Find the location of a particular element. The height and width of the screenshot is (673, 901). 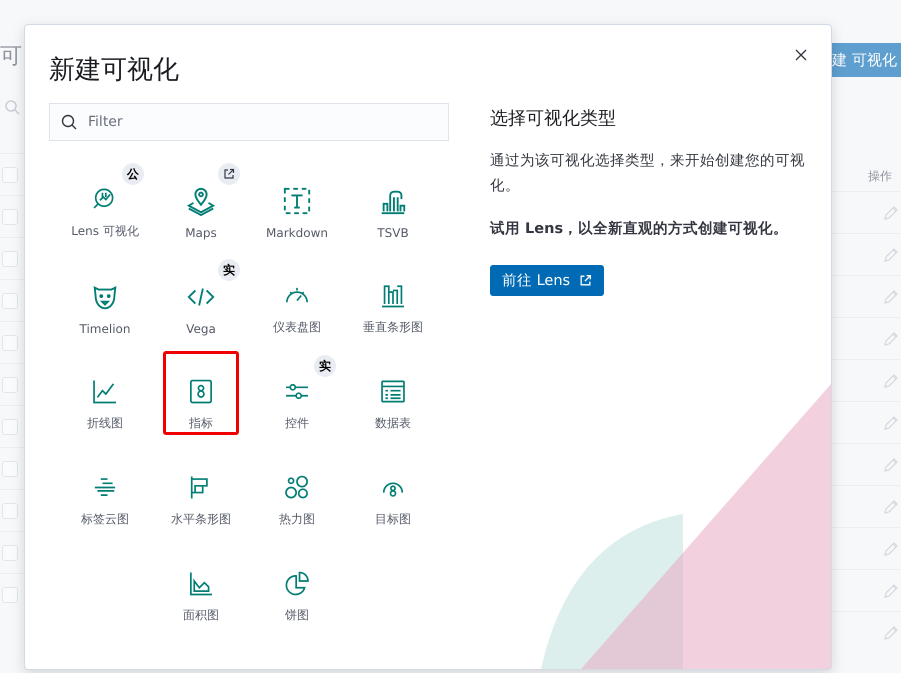

maps-chart-icon is located at coordinates (201, 201).